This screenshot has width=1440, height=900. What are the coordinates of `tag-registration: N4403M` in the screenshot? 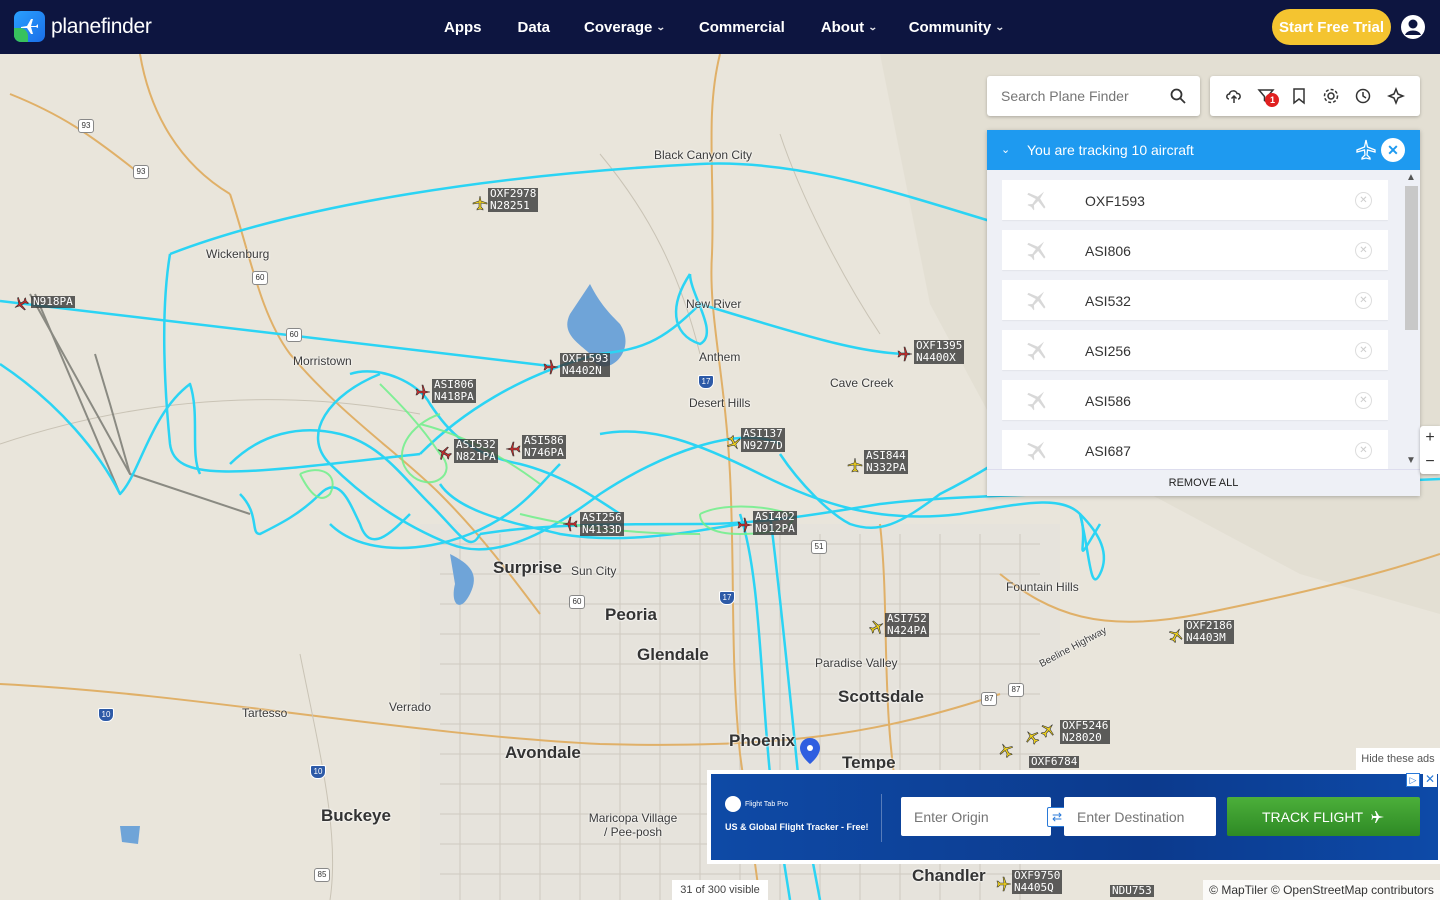 It's located at (1206, 637).